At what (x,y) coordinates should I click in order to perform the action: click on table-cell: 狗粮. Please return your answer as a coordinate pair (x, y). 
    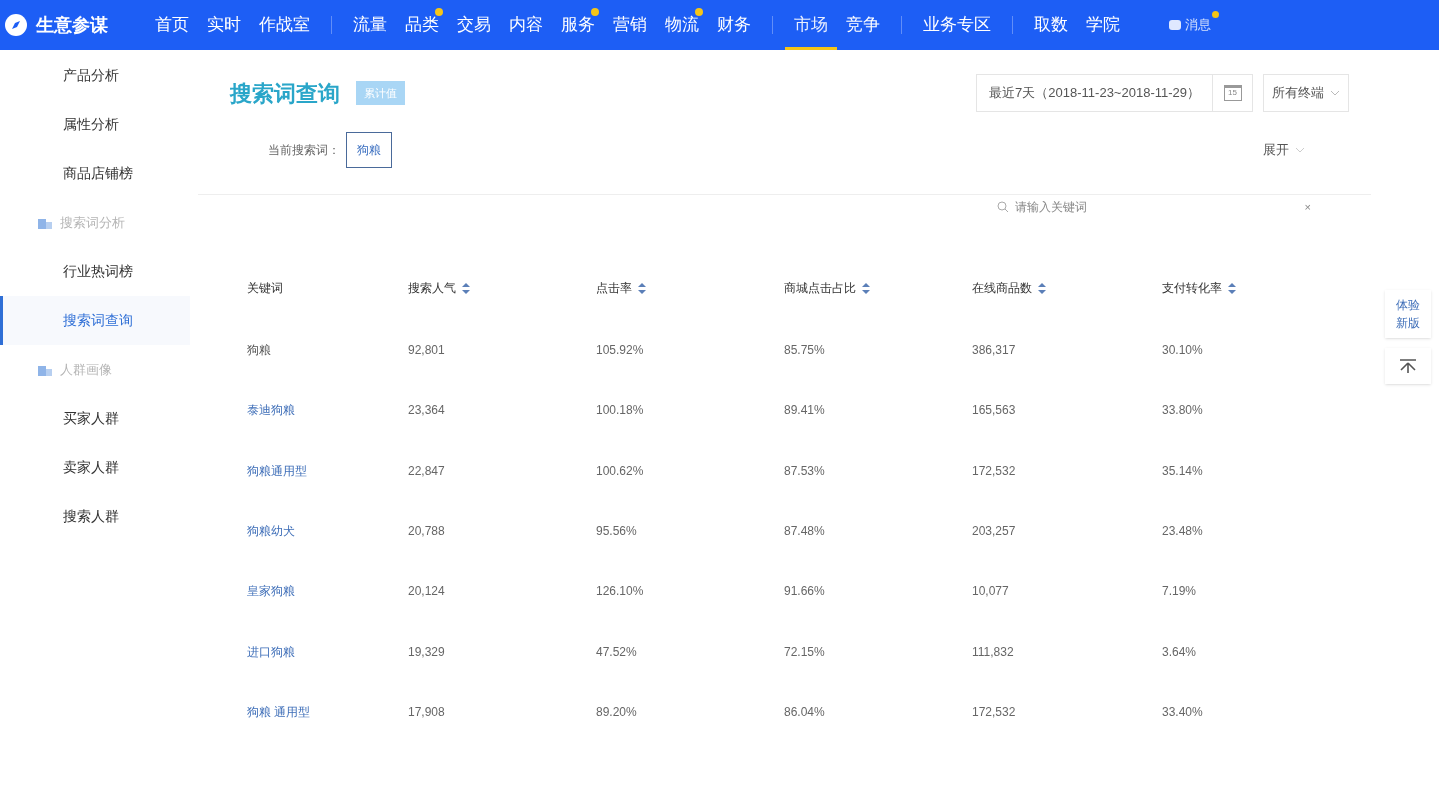
    Looking at the image, I should click on (259, 350).